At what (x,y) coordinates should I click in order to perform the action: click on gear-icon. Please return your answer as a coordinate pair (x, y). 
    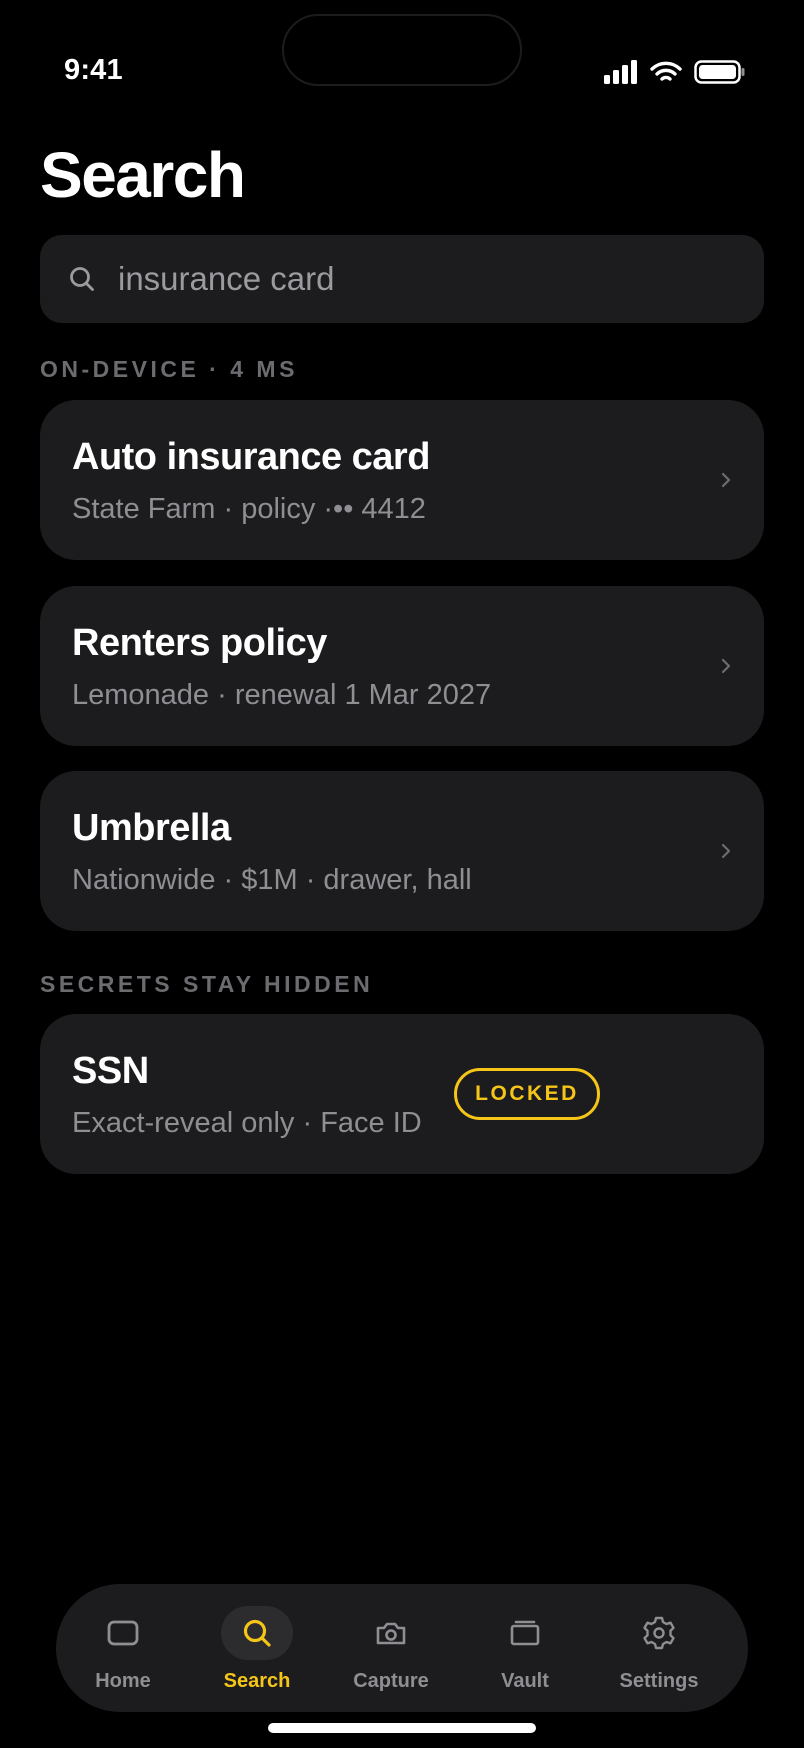
    Looking at the image, I should click on (659, 1633).